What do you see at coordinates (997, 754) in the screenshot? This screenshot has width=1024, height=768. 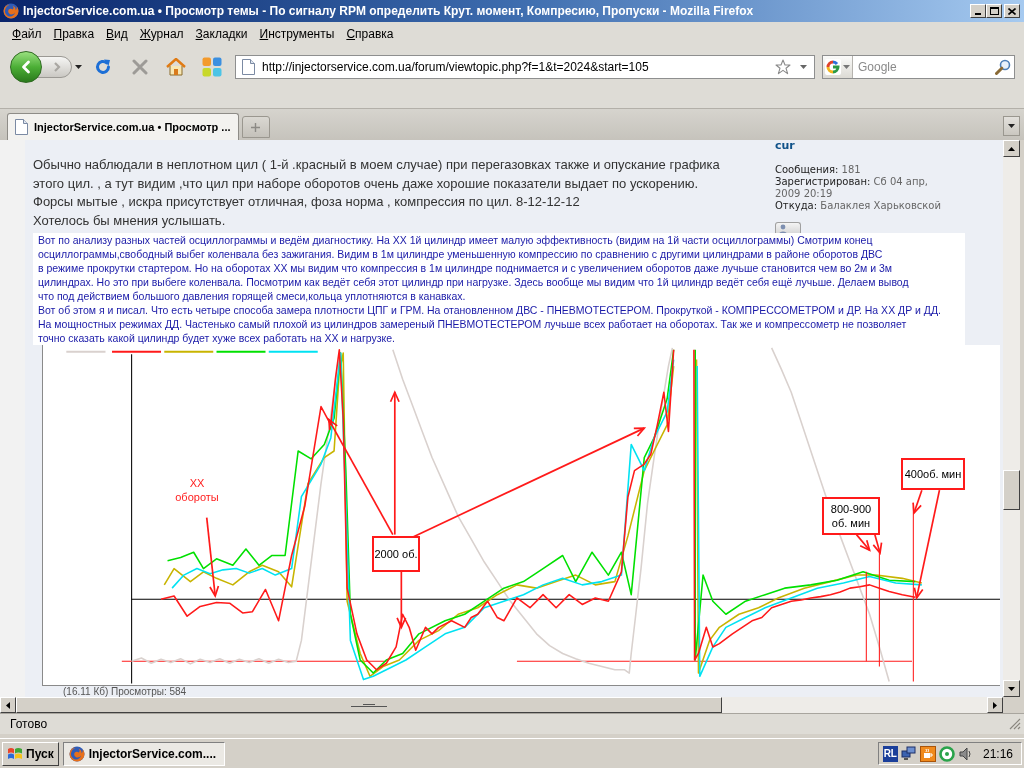 I see `clock: 21:16` at bounding box center [997, 754].